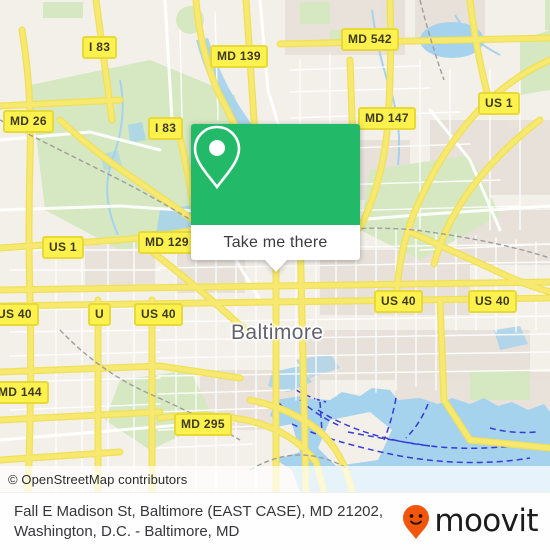 This screenshot has height=550, width=550. Describe the element at coordinates (239, 56) in the screenshot. I see `route-shield: MD 139` at that location.